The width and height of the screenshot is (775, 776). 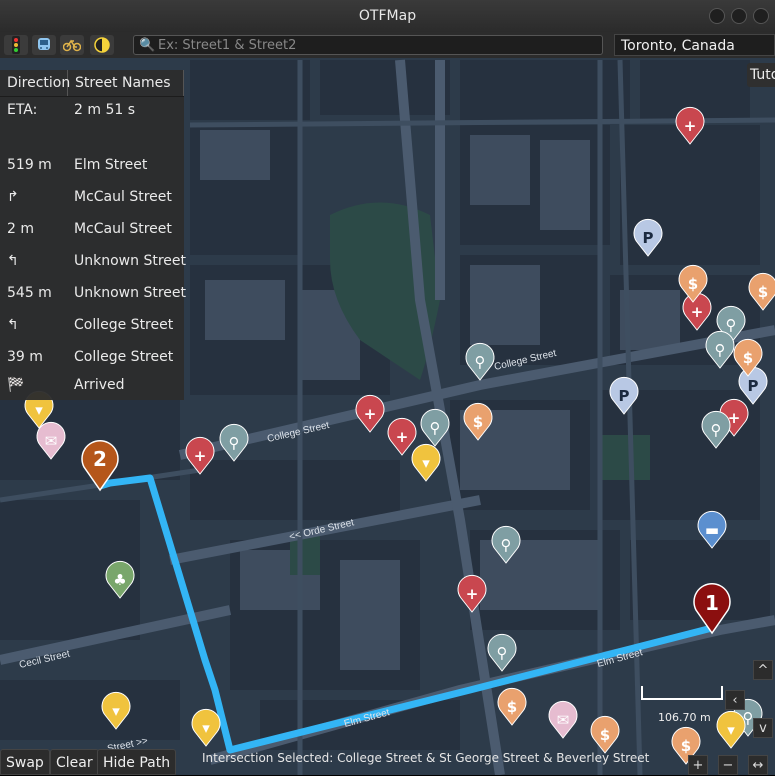 I want to click on search-input: 🔍 Ex: Street1 & Street2, so click(x=368, y=45).